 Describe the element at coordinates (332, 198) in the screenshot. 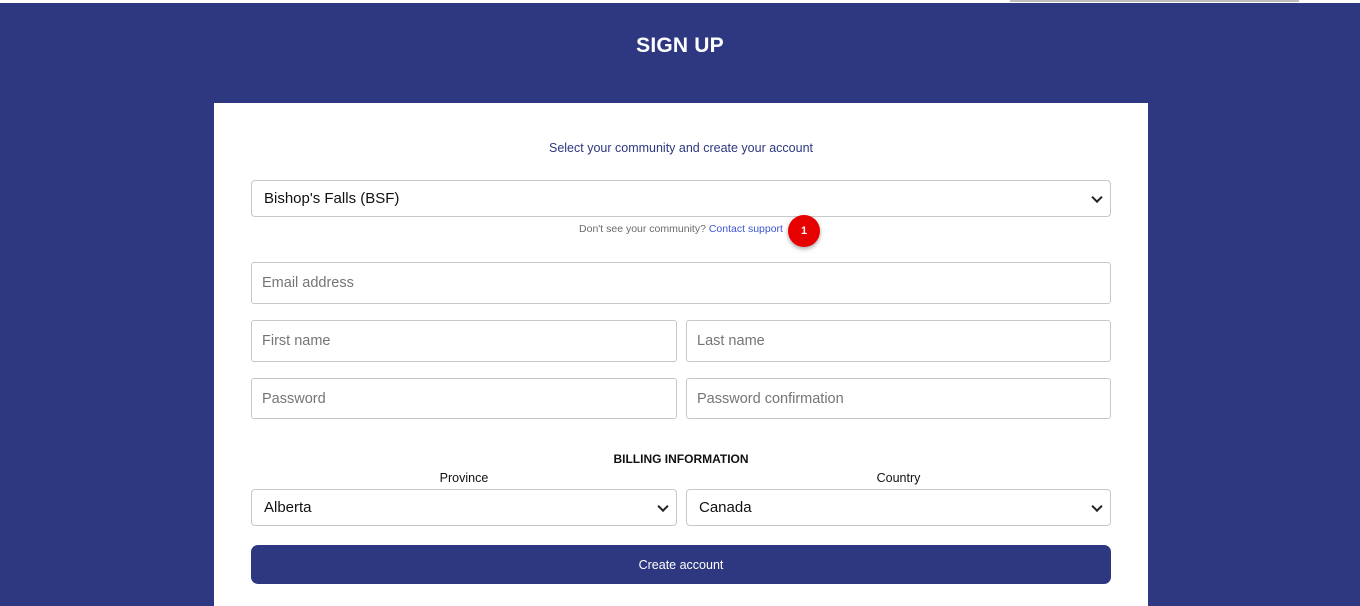

I see `community-select-value: Bishop's Falls (BSF)` at that location.